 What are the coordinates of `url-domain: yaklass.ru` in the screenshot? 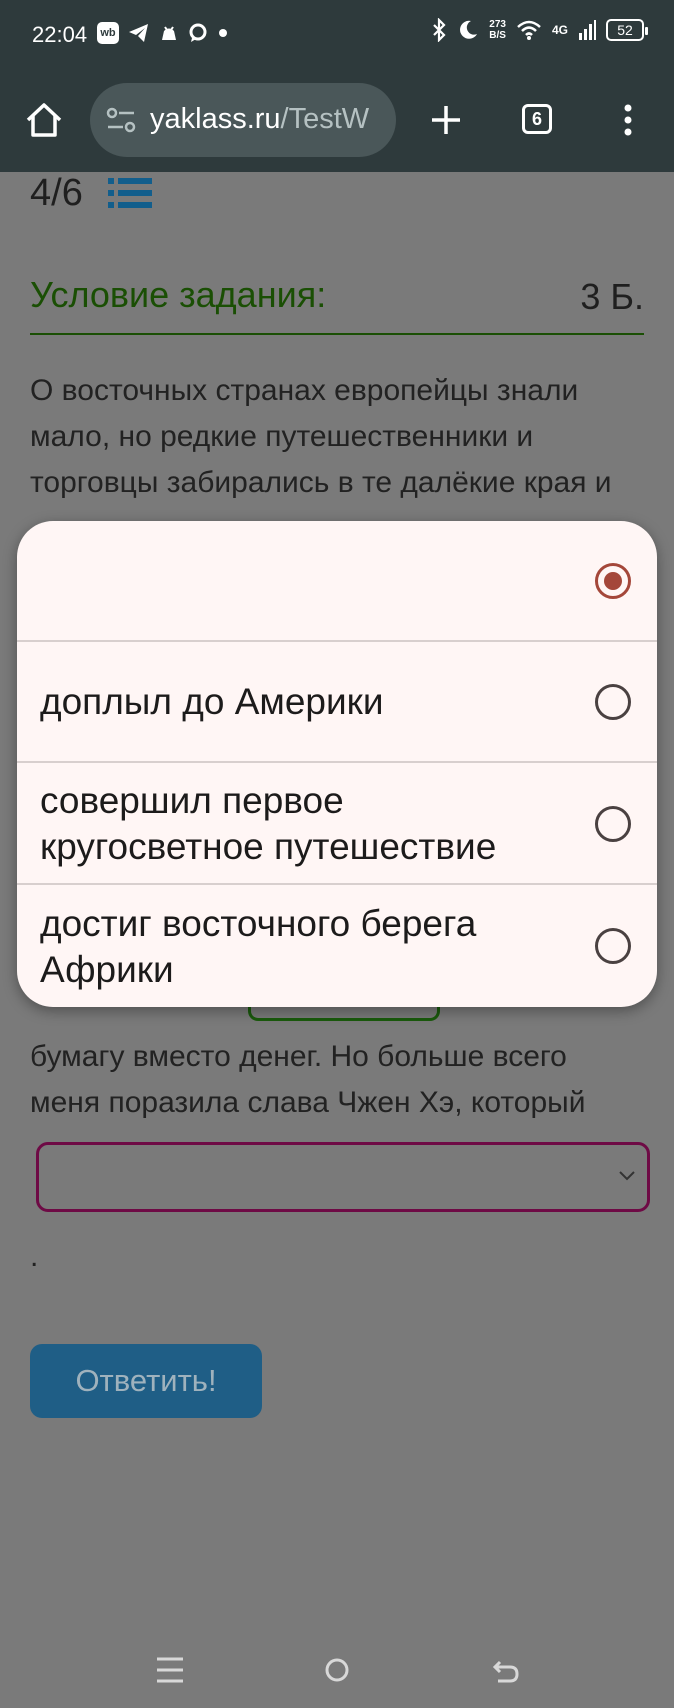 It's located at (215, 119).